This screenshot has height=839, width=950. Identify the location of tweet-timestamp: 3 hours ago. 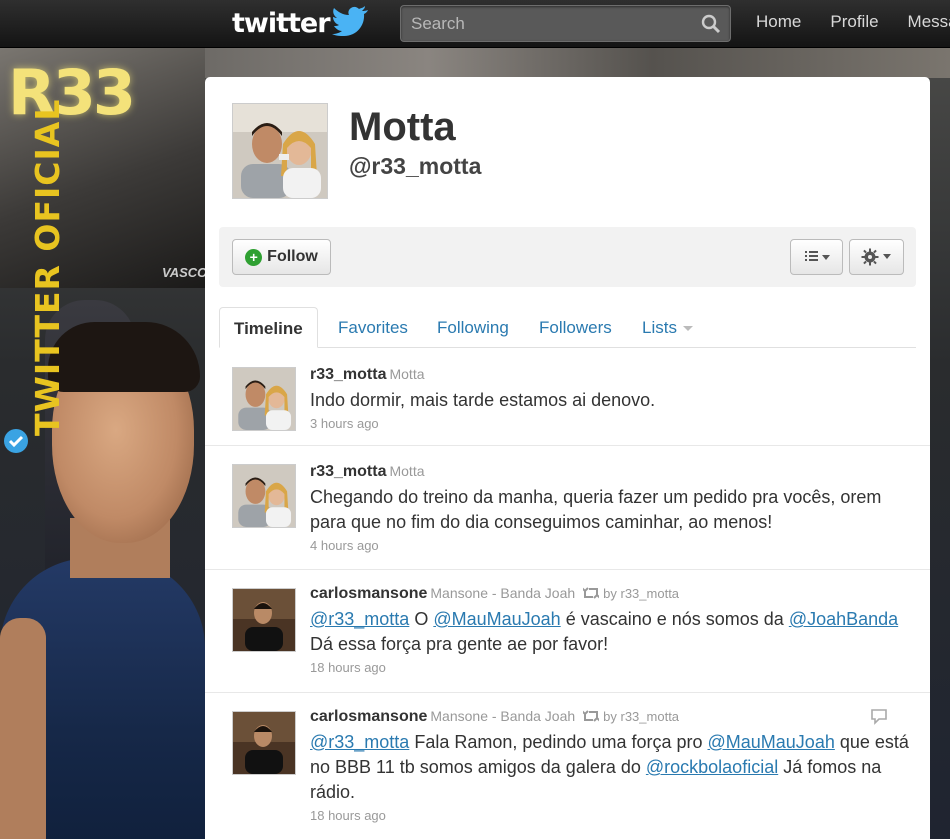
(610, 423).